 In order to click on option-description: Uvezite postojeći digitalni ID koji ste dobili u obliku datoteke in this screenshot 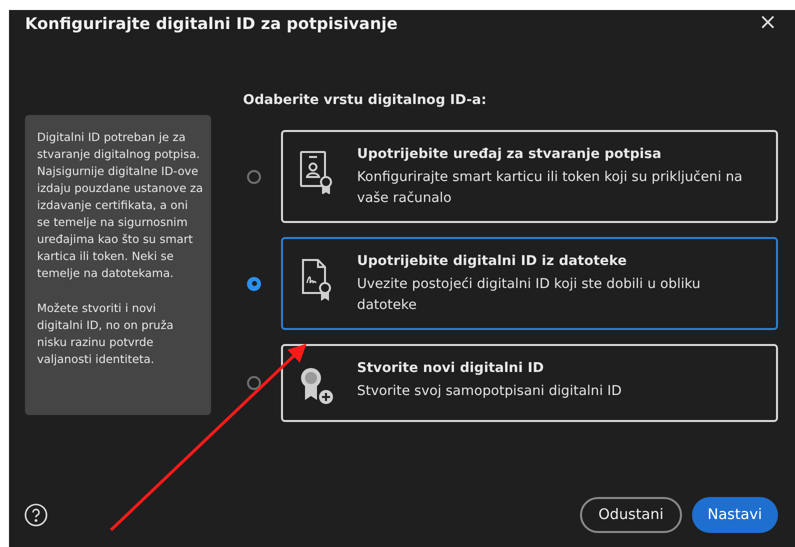, I will do `click(529, 295)`.